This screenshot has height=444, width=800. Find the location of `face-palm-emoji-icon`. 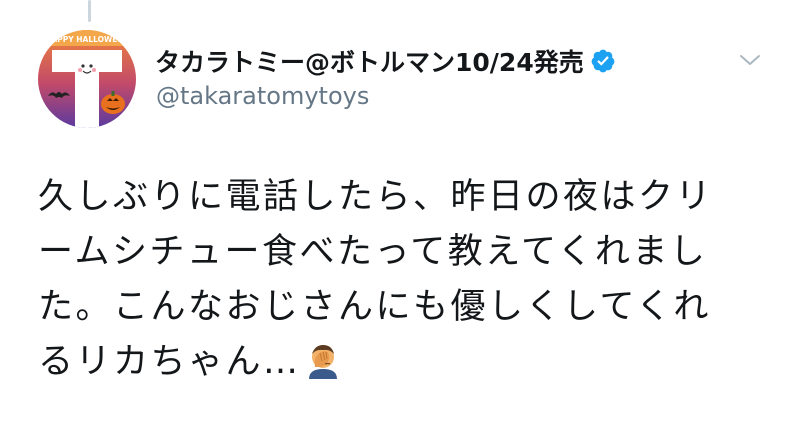

face-palm-emoji-icon is located at coordinates (323, 359).